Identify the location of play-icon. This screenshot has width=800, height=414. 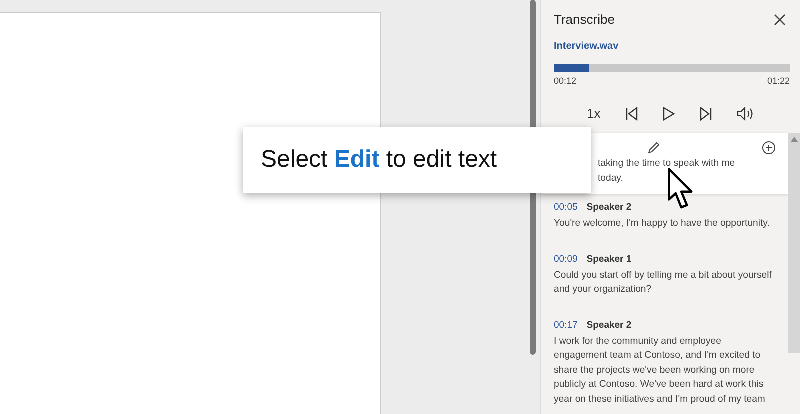
(668, 113).